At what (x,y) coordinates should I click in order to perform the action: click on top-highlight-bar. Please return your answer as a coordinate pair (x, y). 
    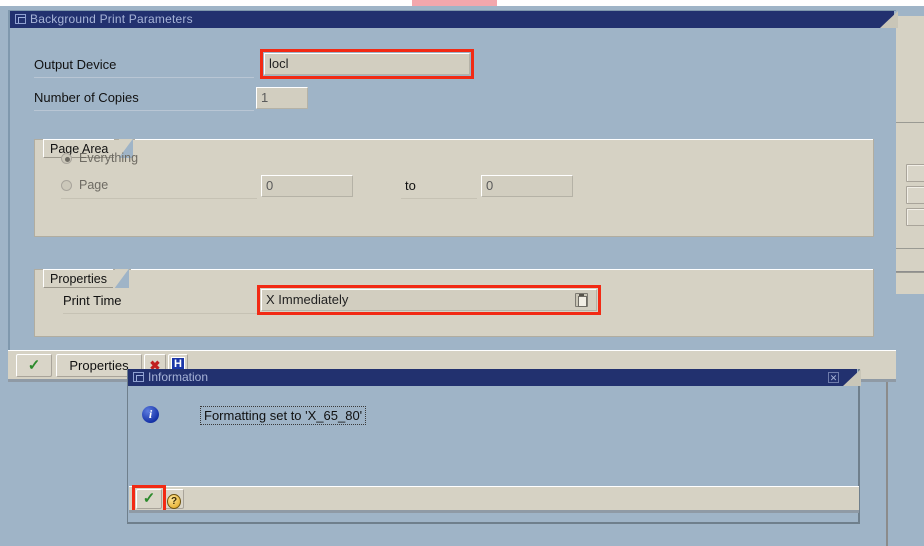
    Looking at the image, I should click on (454, 3).